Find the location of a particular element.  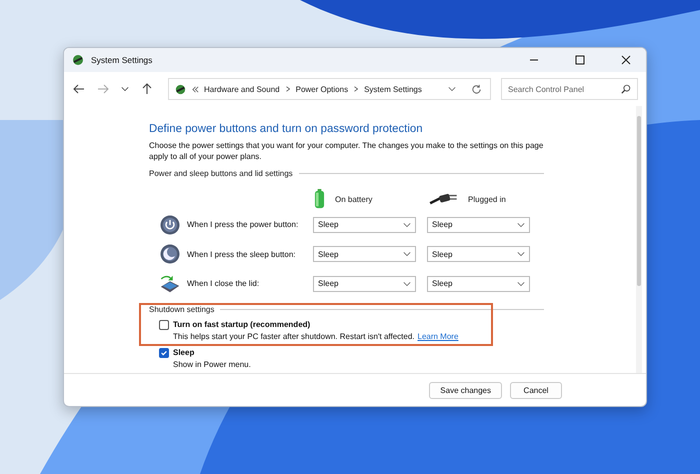

save-button: Save changes is located at coordinates (465, 390).